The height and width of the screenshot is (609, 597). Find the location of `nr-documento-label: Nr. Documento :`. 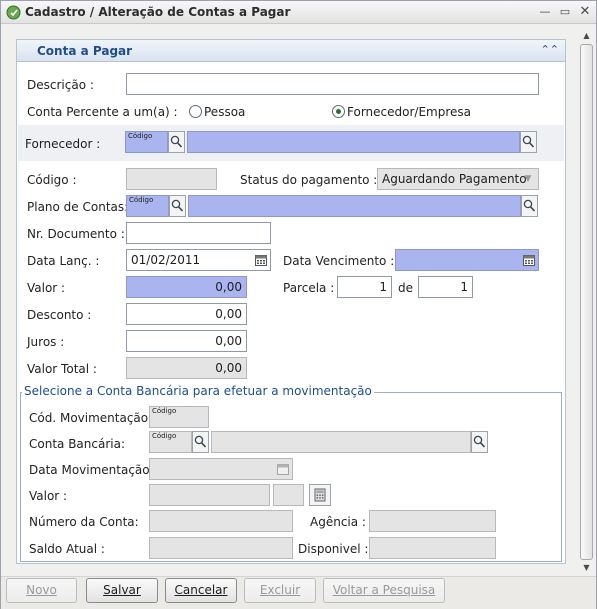

nr-documento-label: Nr. Documento : is located at coordinates (76, 234).